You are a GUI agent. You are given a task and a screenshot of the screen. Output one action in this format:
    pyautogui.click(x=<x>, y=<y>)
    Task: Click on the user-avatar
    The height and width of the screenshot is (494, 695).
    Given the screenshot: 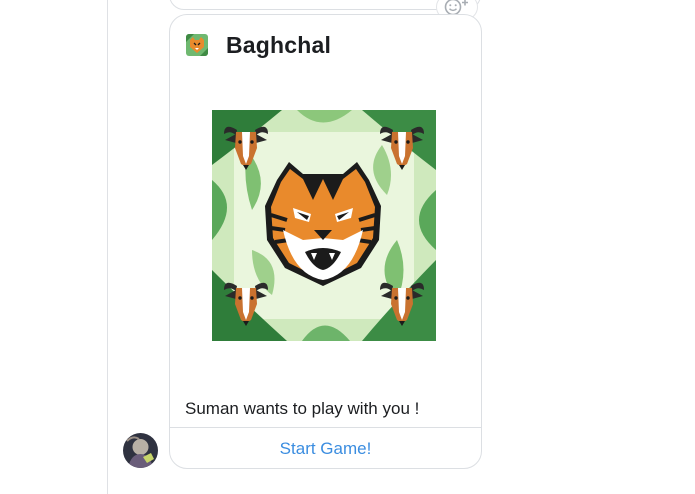 What is the action you would take?
    pyautogui.click(x=140, y=450)
    